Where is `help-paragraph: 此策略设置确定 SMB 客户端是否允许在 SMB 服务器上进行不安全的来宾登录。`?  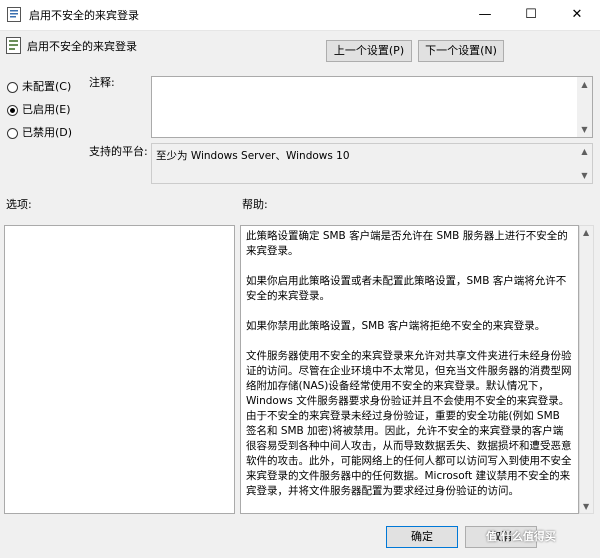 help-paragraph: 此策略设置确定 SMB 客户端是否允许在 SMB 服务器上进行不安全的来宾登录。 is located at coordinates (407, 243).